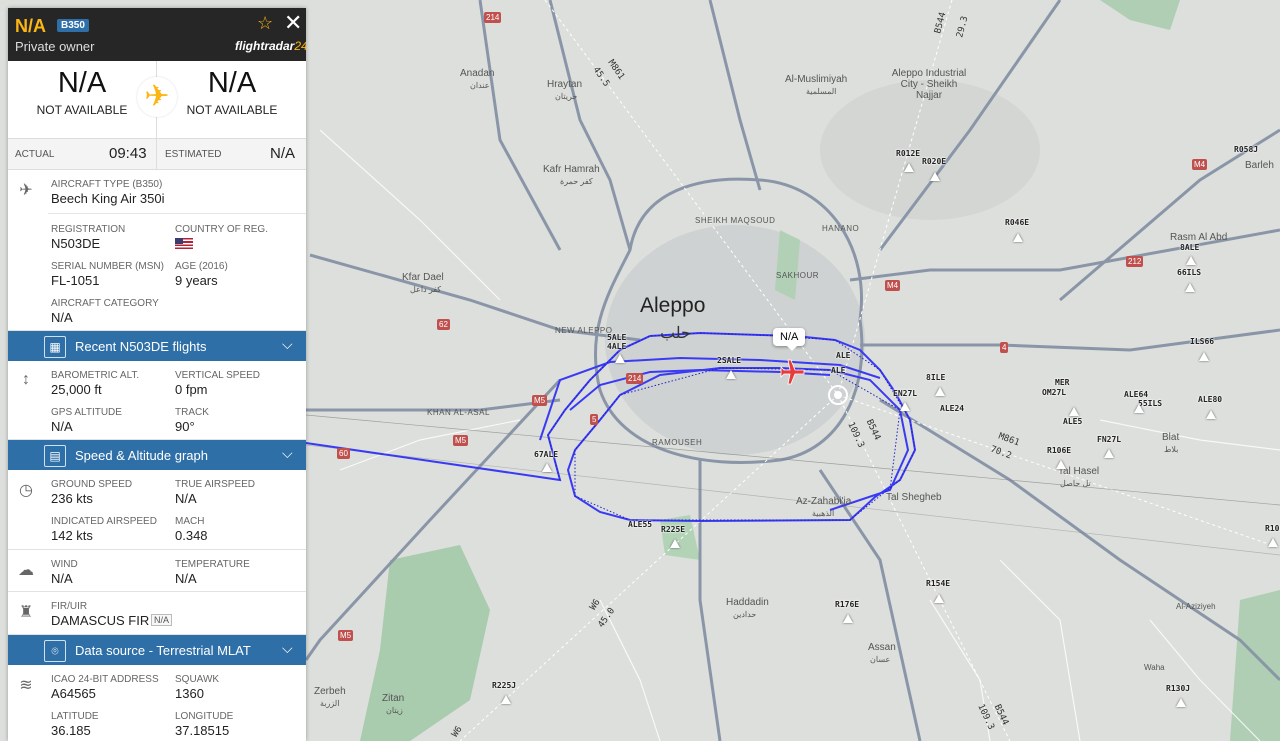 Image resolution: width=1280 pixels, height=741 pixels. Describe the element at coordinates (789, 339) in the screenshot. I see `flight-callout: N/A` at that location.